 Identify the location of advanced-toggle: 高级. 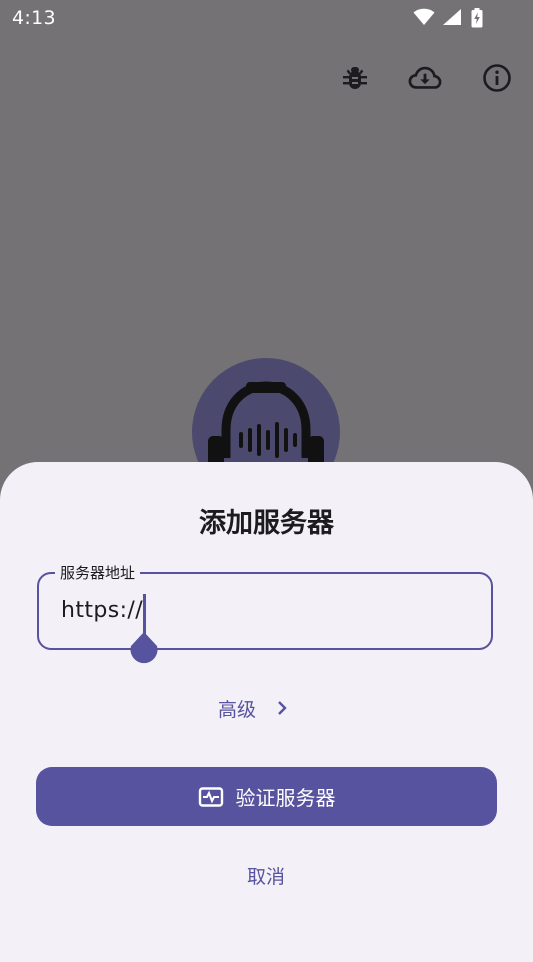
(254, 708).